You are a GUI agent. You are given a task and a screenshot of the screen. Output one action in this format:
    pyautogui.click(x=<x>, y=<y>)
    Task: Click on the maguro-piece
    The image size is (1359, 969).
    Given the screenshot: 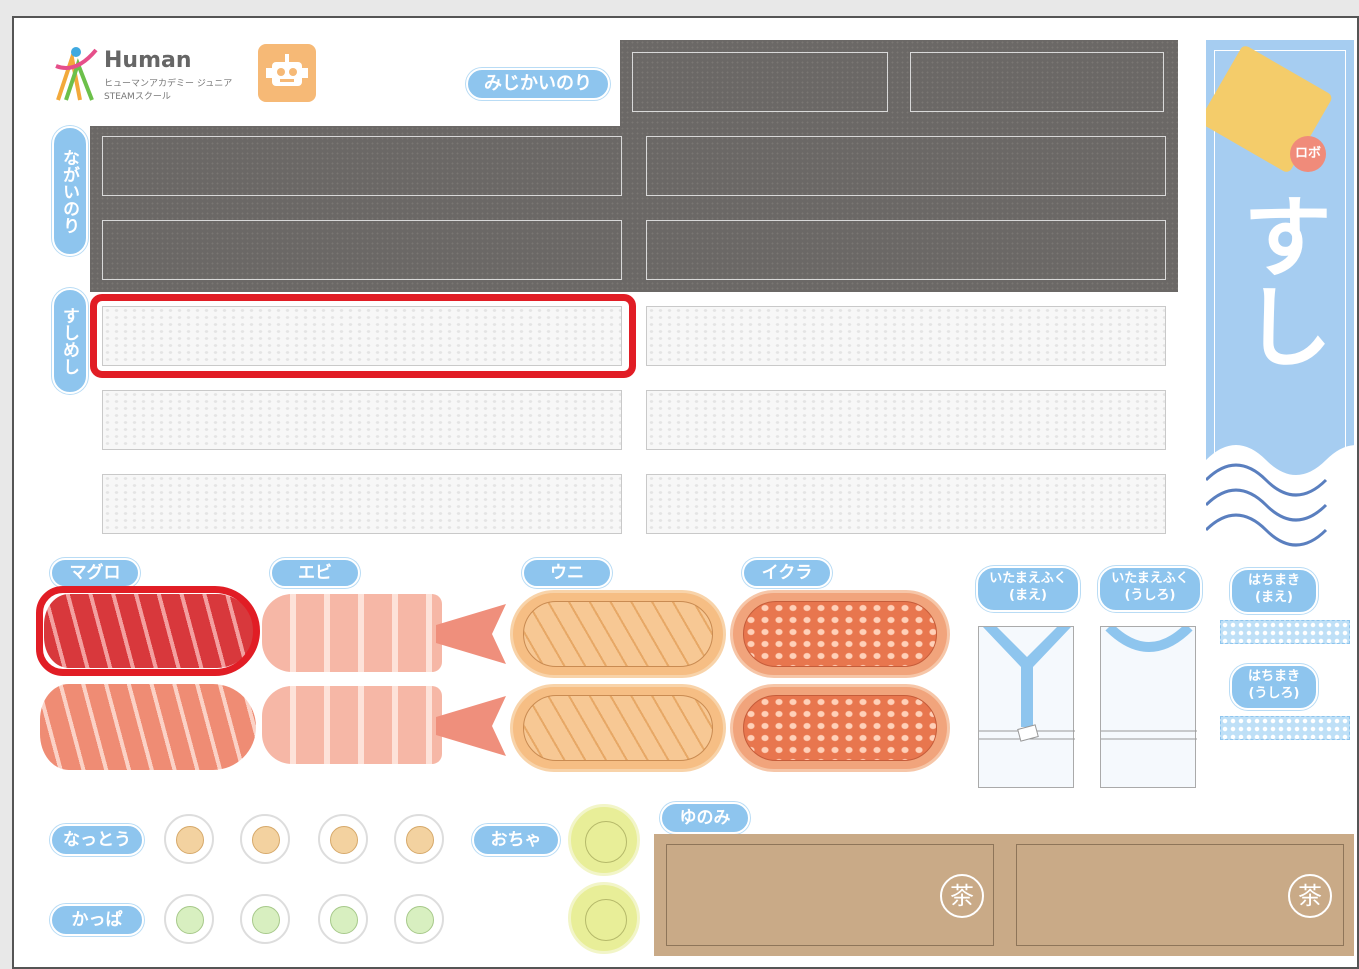 What is the action you would take?
    pyautogui.click(x=148, y=727)
    